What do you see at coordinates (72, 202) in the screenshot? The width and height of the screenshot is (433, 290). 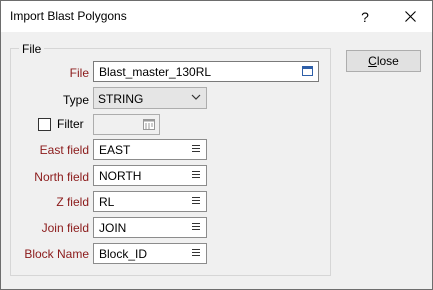 I see `z-field-label: Z field` at bounding box center [72, 202].